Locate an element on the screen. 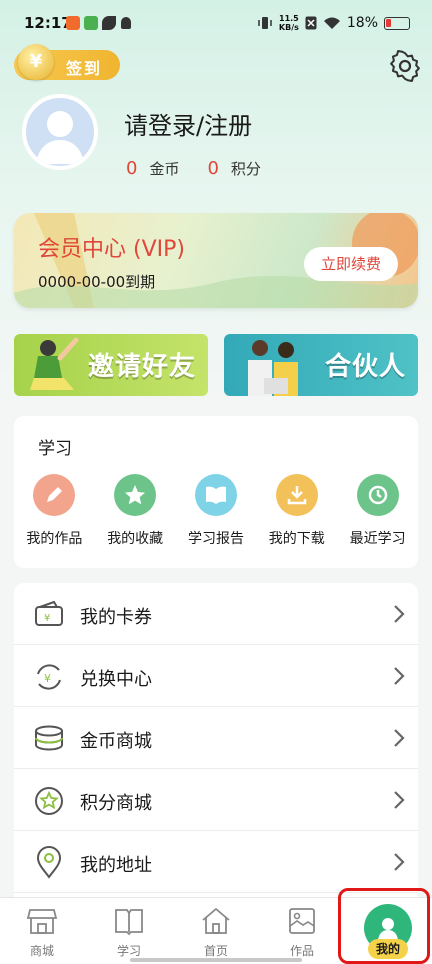 The width and height of the screenshot is (432, 964). sim-icon is located at coordinates (311, 23).